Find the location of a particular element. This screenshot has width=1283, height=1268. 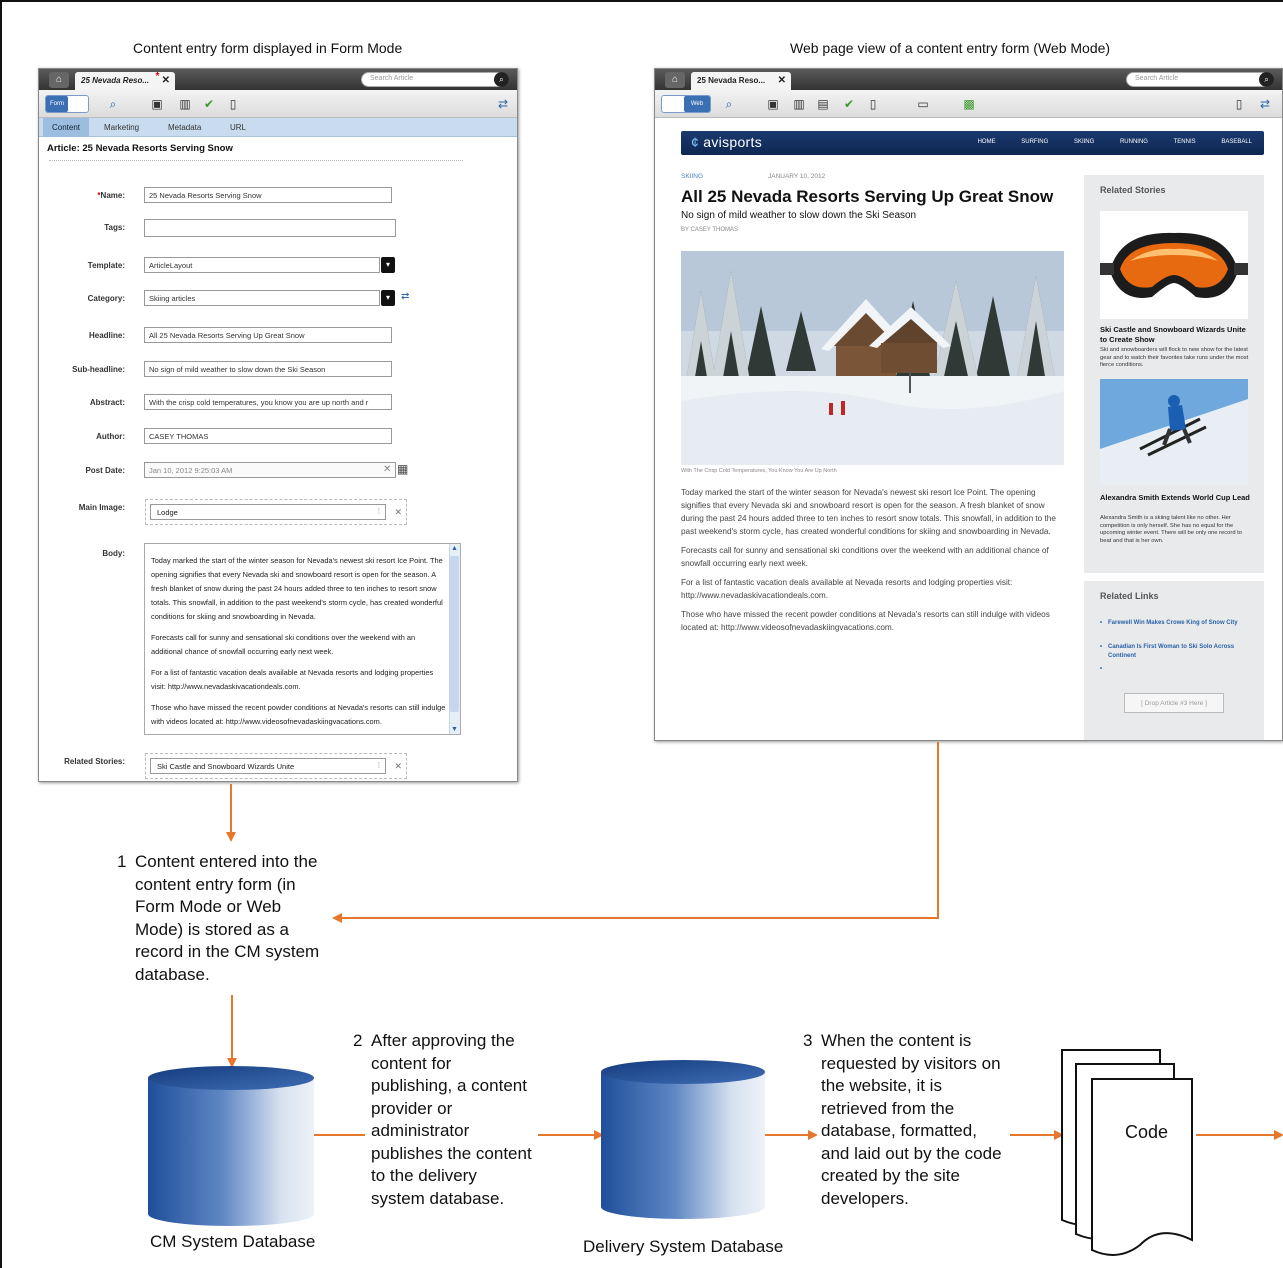

form-mode-toggle: Form is located at coordinates (67, 104).